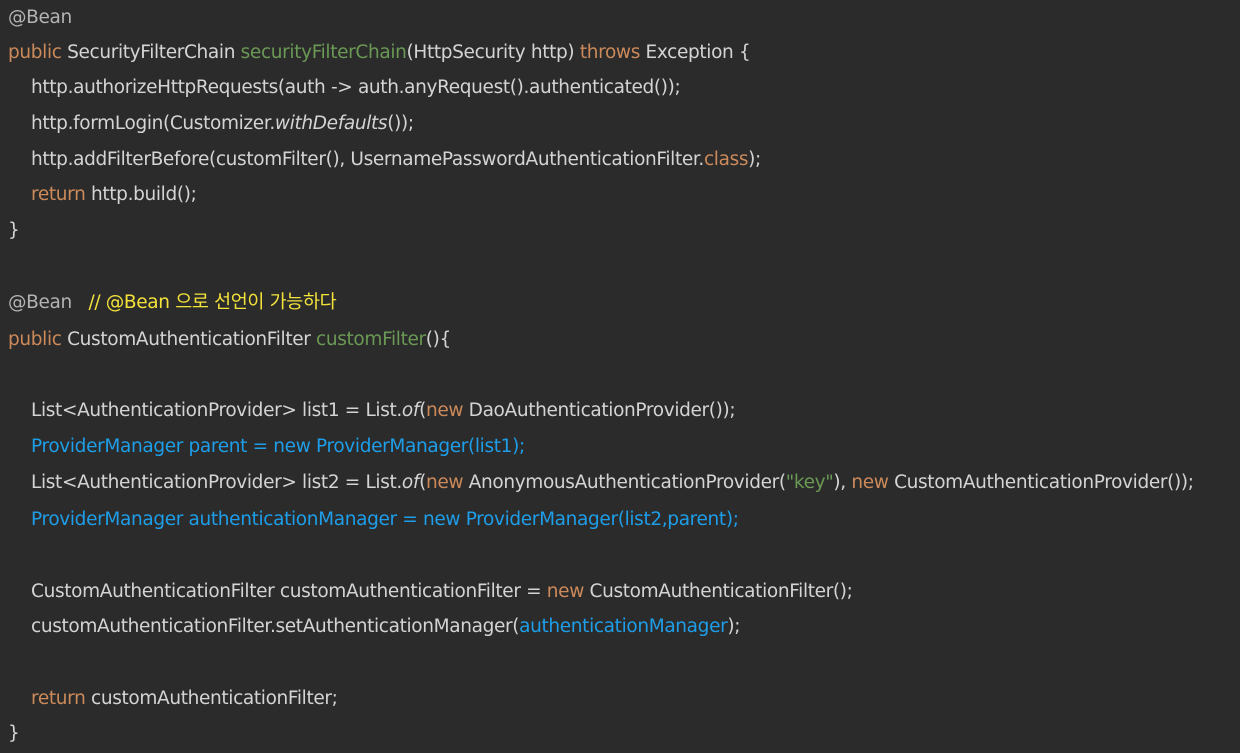 The height and width of the screenshot is (753, 1240). I want to click on code-token: CustomAuthenticationFilter, so click(189, 339).